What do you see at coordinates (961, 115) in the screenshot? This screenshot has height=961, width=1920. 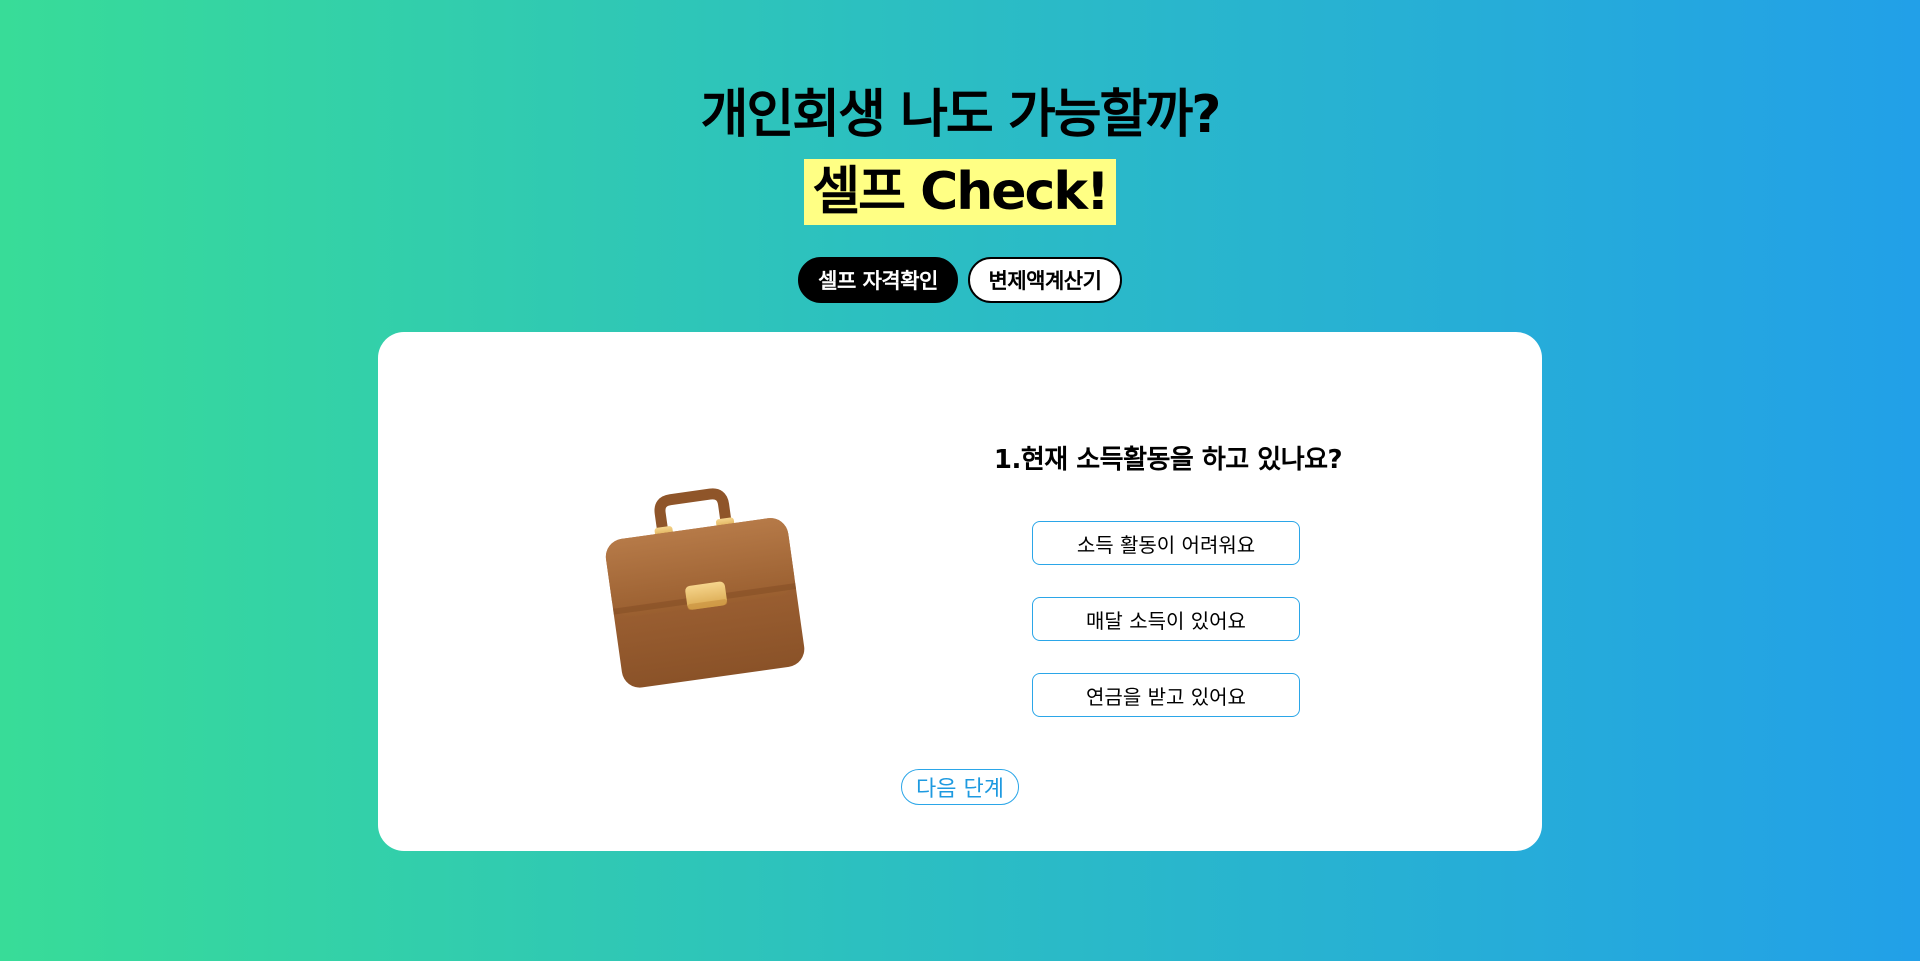 I see `page-title: 개인회생 나도 가능할까?` at bounding box center [961, 115].